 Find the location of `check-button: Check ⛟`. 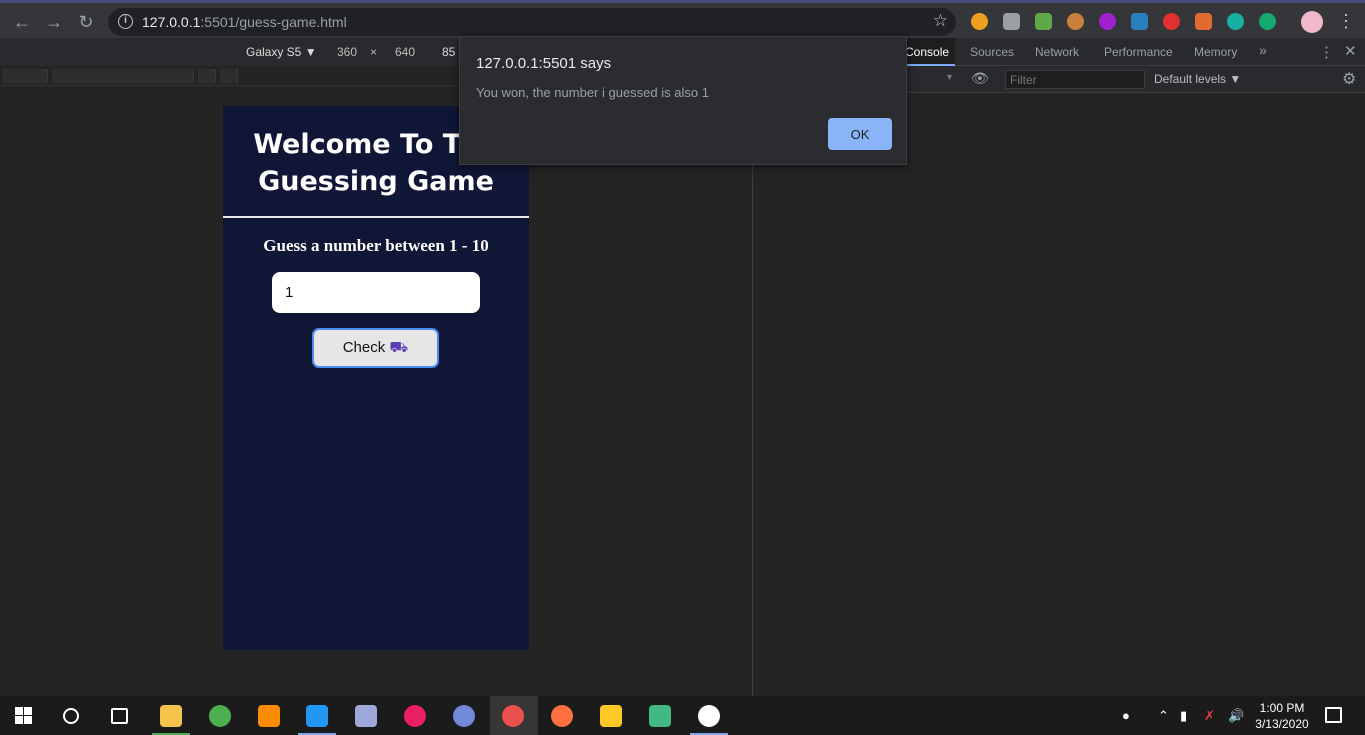

check-button: Check ⛟ is located at coordinates (375, 348).